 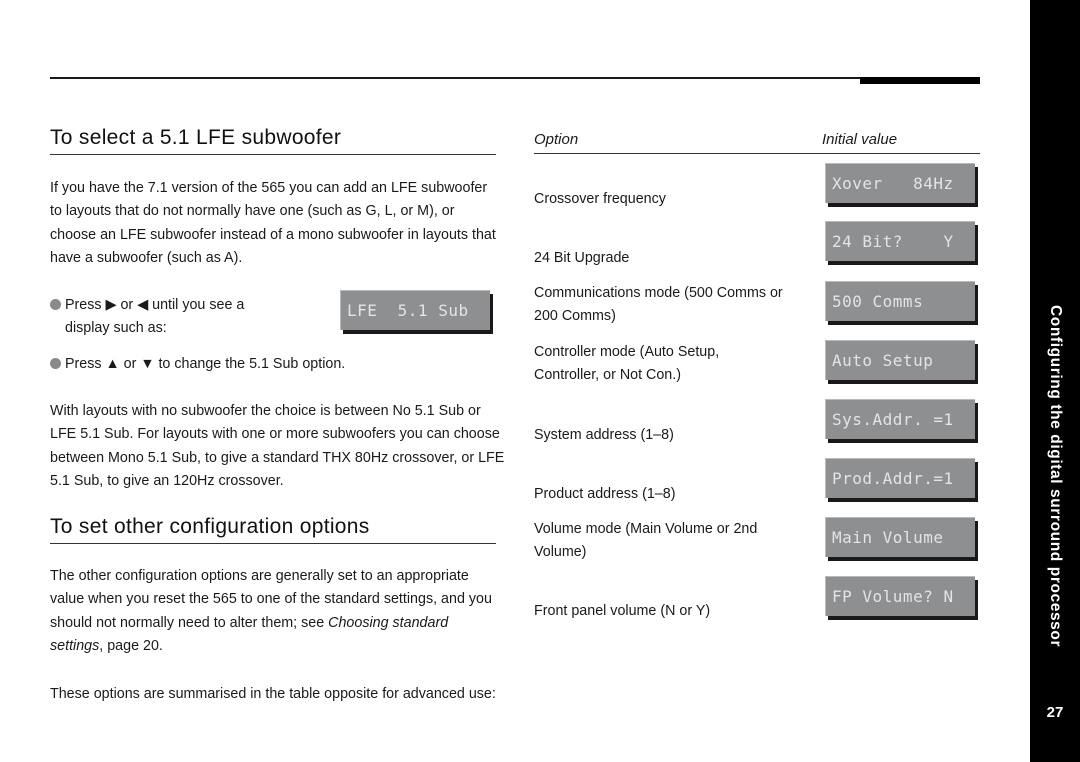 What do you see at coordinates (900, 478) in the screenshot?
I see `lcd-display-value: Prod.Addr.=1` at bounding box center [900, 478].